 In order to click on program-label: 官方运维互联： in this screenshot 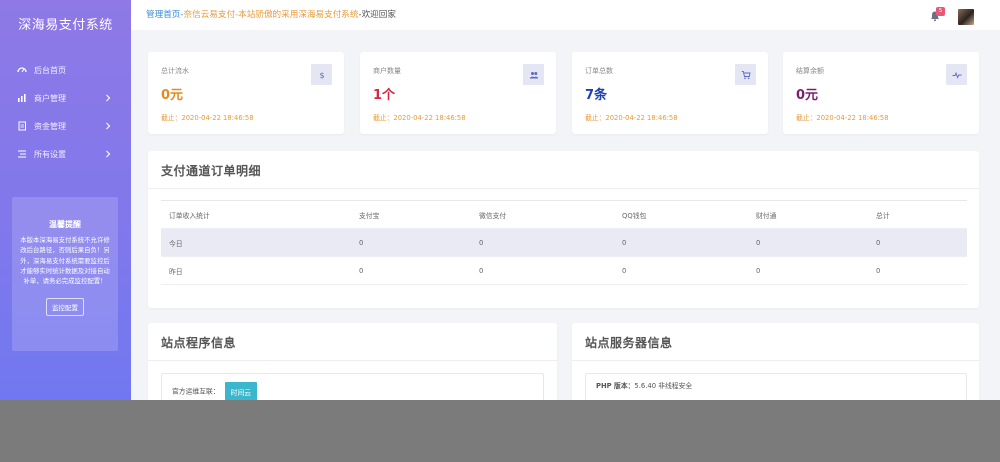, I will do `click(196, 391)`.